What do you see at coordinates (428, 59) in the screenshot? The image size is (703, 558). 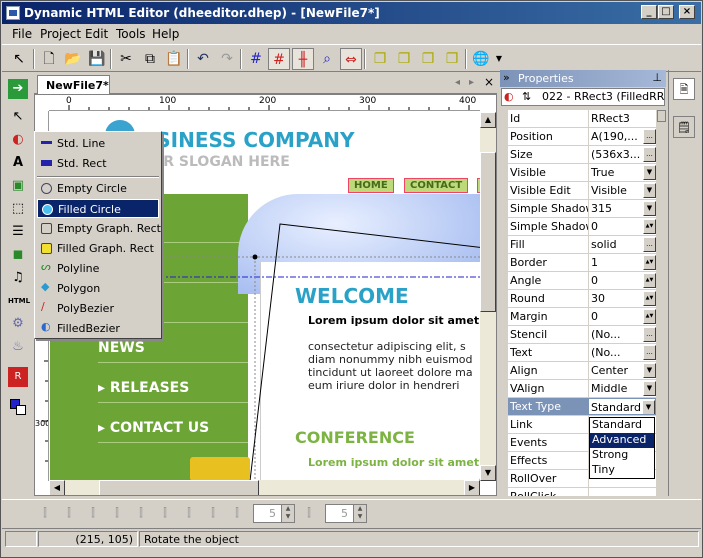 I see `bring-forward-icon: ❐` at bounding box center [428, 59].